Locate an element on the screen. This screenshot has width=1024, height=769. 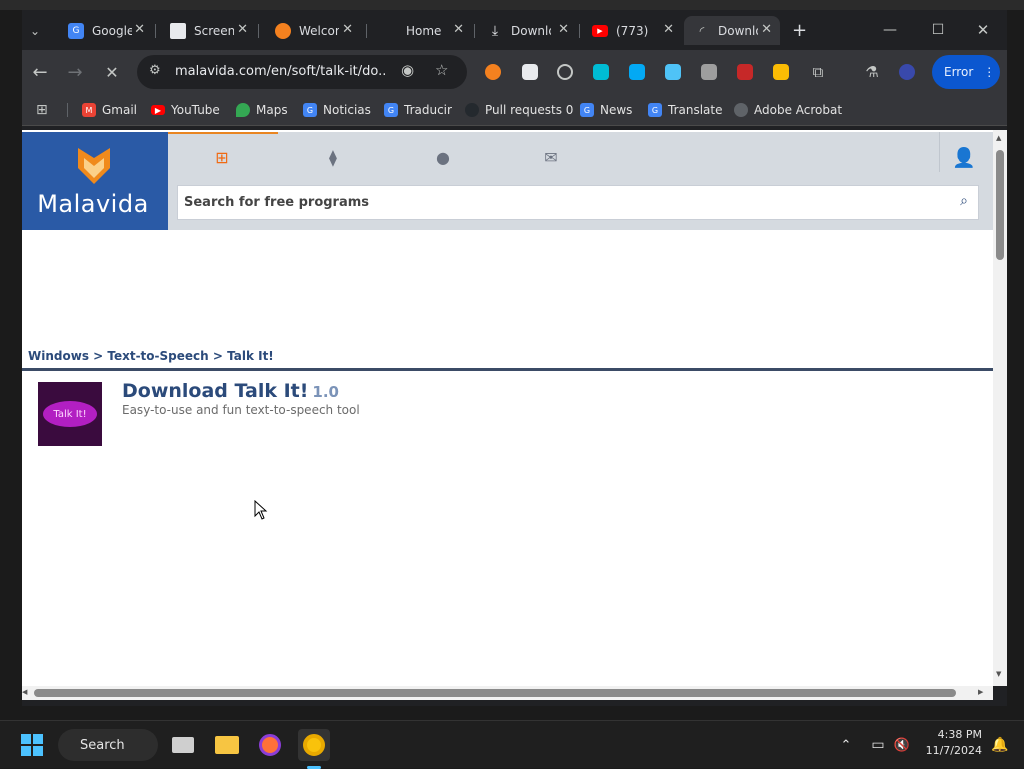
download-icon: ⤓ is located at coordinates (495, 30).